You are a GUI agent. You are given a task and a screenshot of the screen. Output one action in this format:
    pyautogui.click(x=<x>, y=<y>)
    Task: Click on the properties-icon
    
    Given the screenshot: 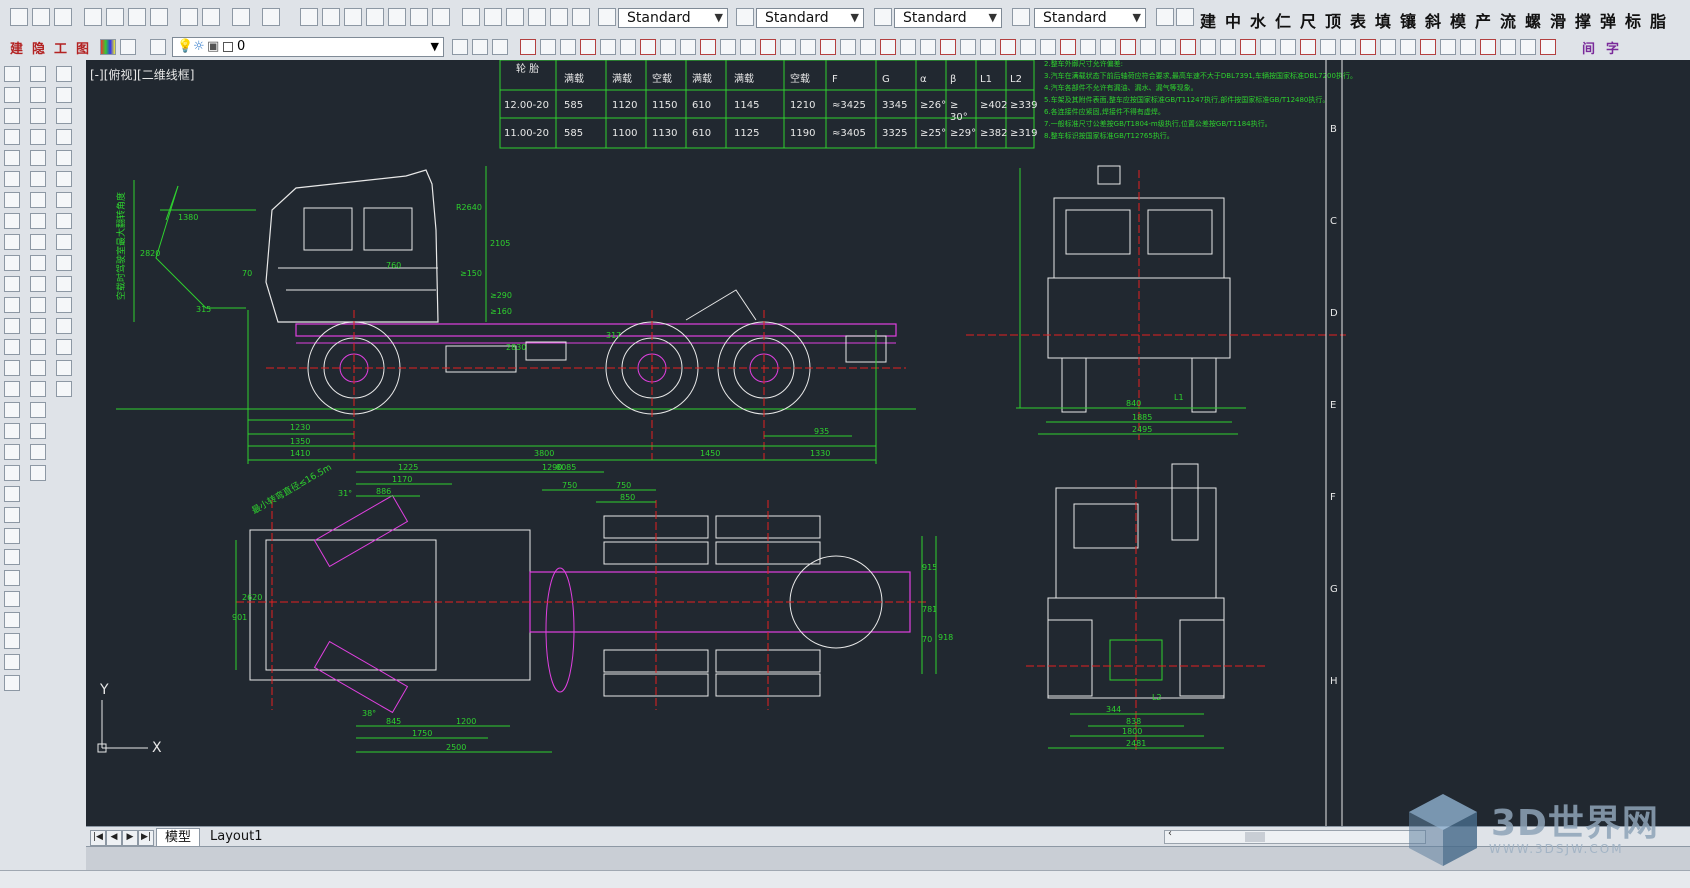 What is the action you would take?
    pyautogui.click(x=397, y=17)
    